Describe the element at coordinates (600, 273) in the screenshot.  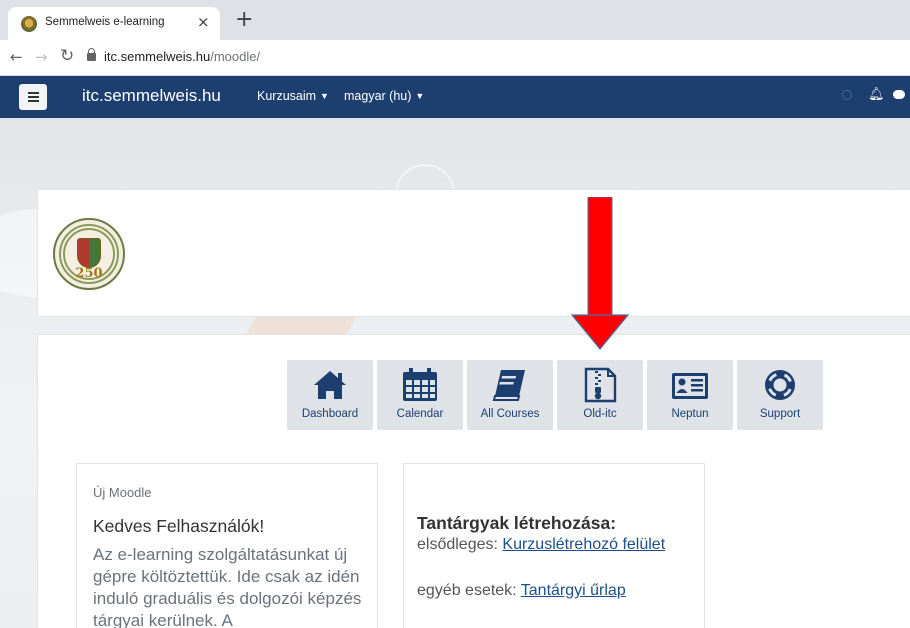
I see `red-annotation-arrow` at that location.